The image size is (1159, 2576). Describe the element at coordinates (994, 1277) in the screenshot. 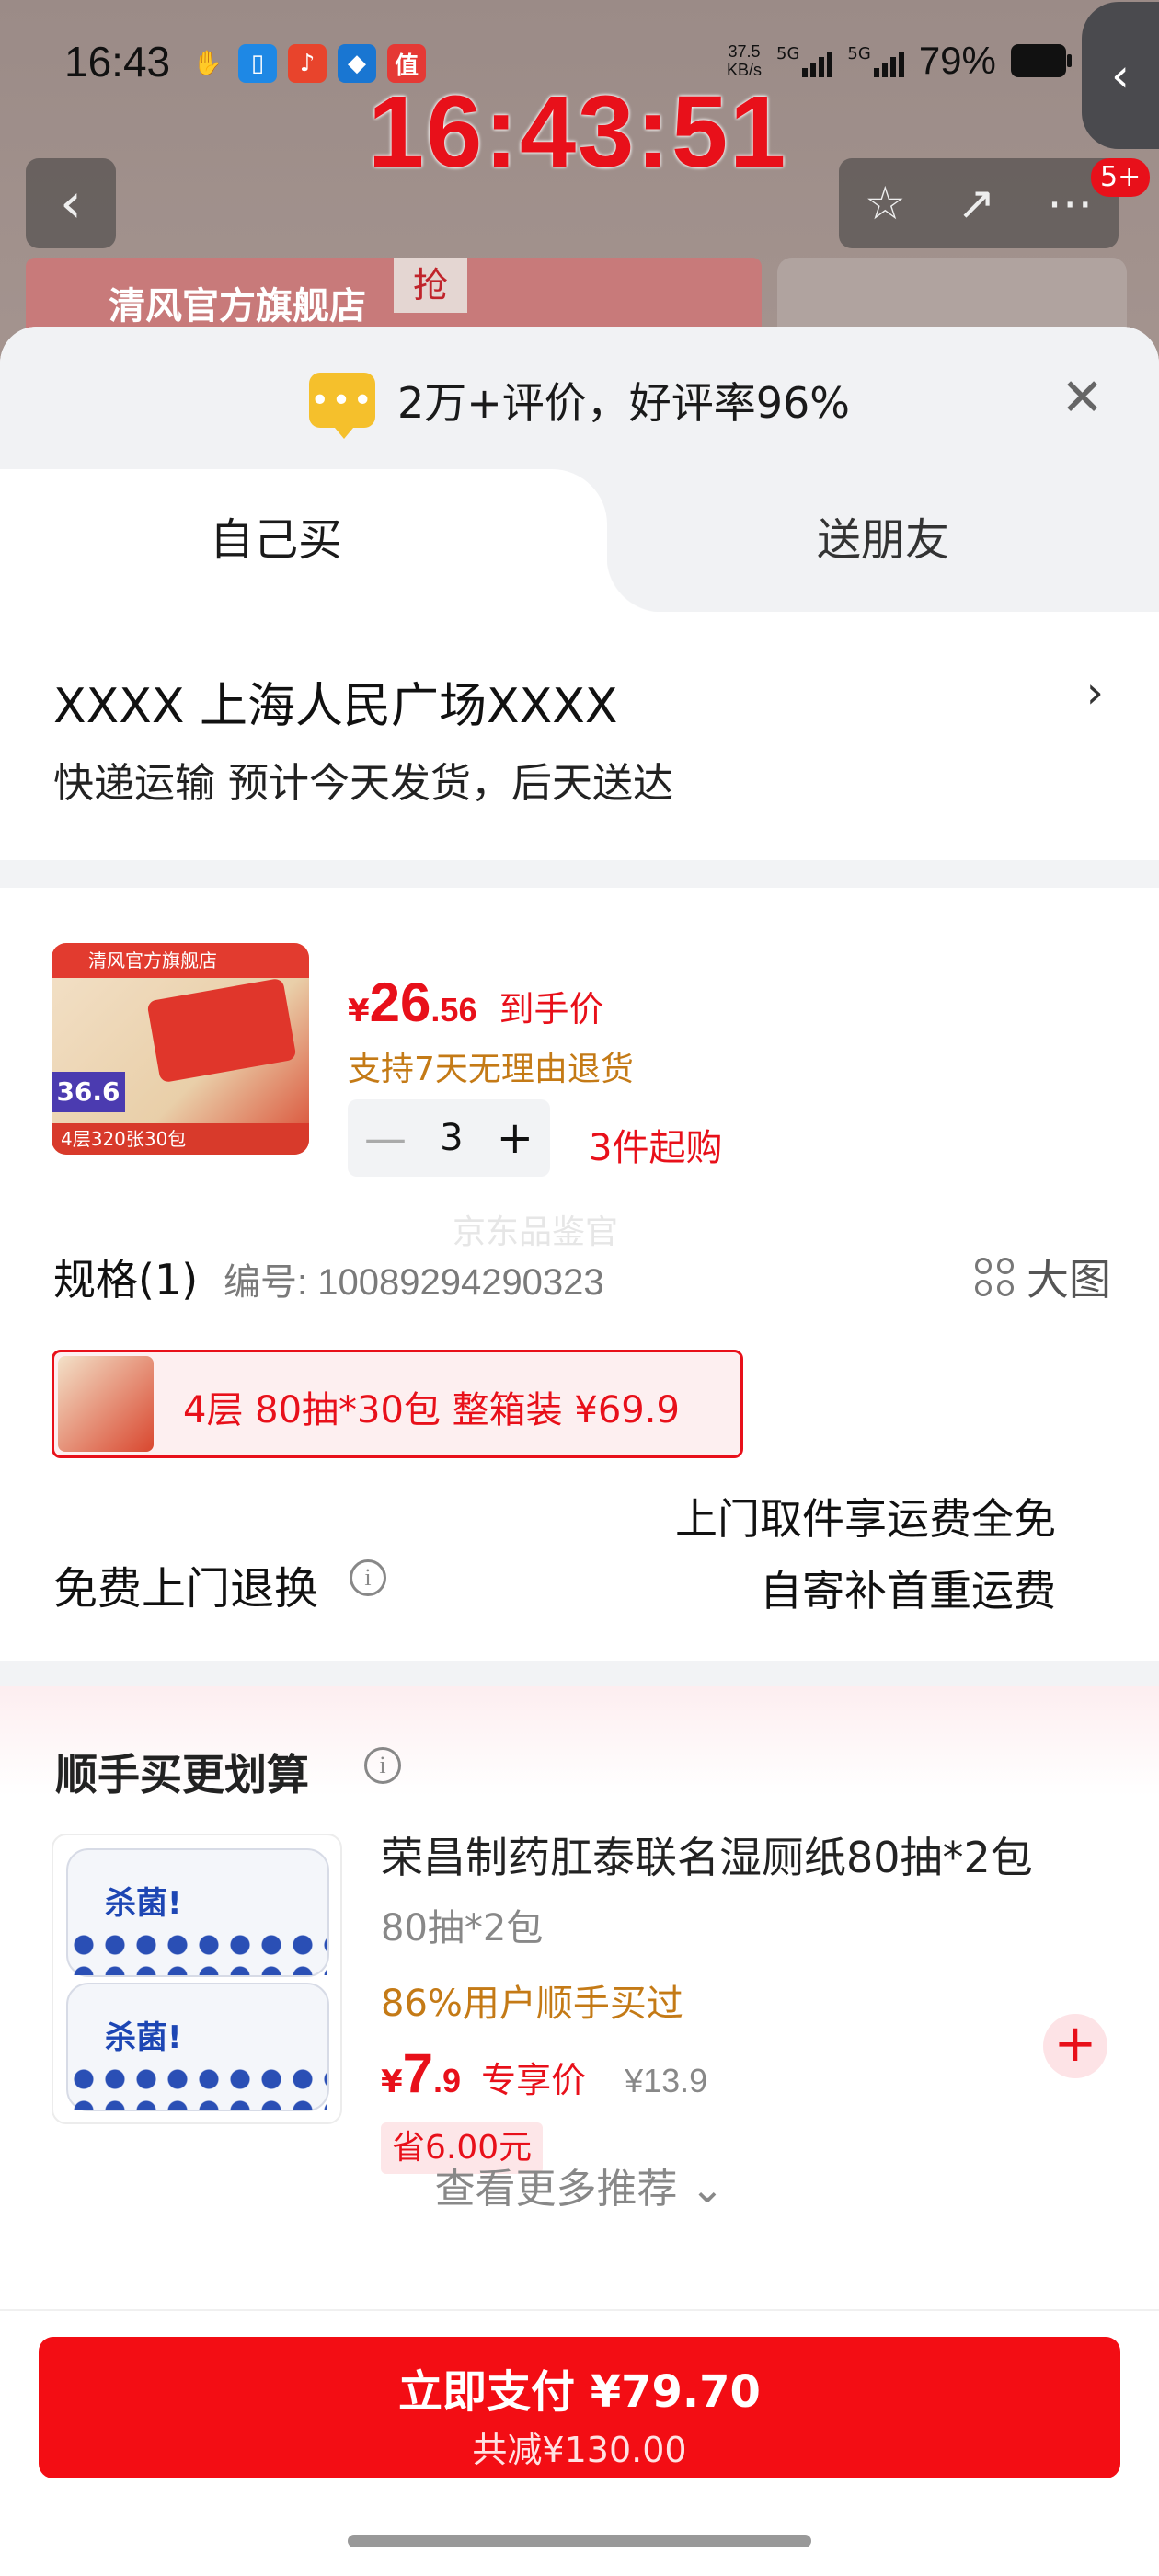

I see `grid-icon` at that location.